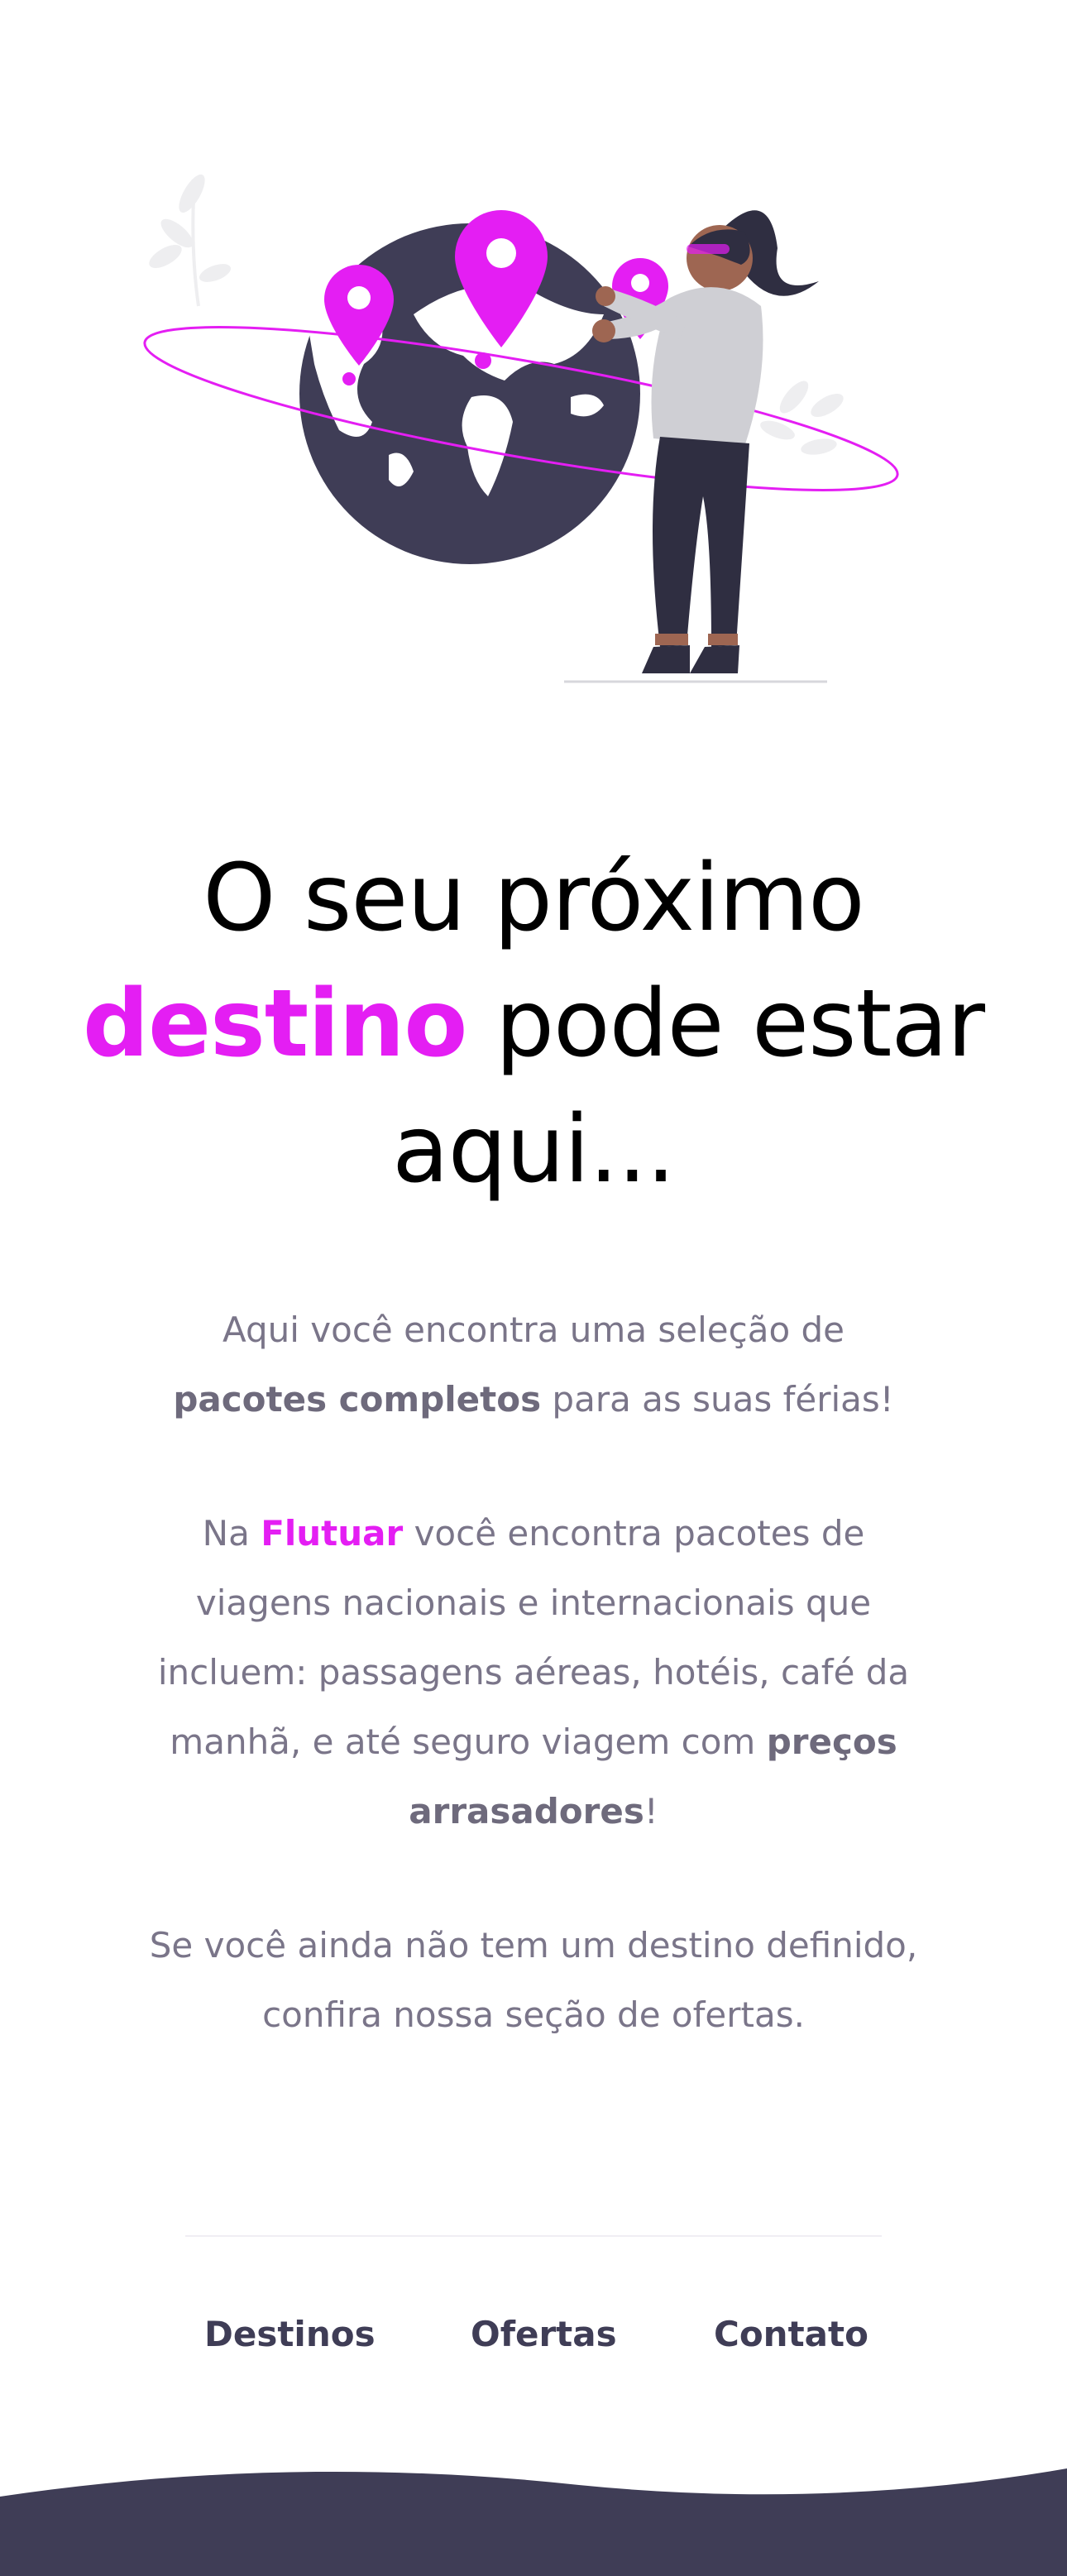  What do you see at coordinates (651, 1811) in the screenshot?
I see `intro-text: !` at bounding box center [651, 1811].